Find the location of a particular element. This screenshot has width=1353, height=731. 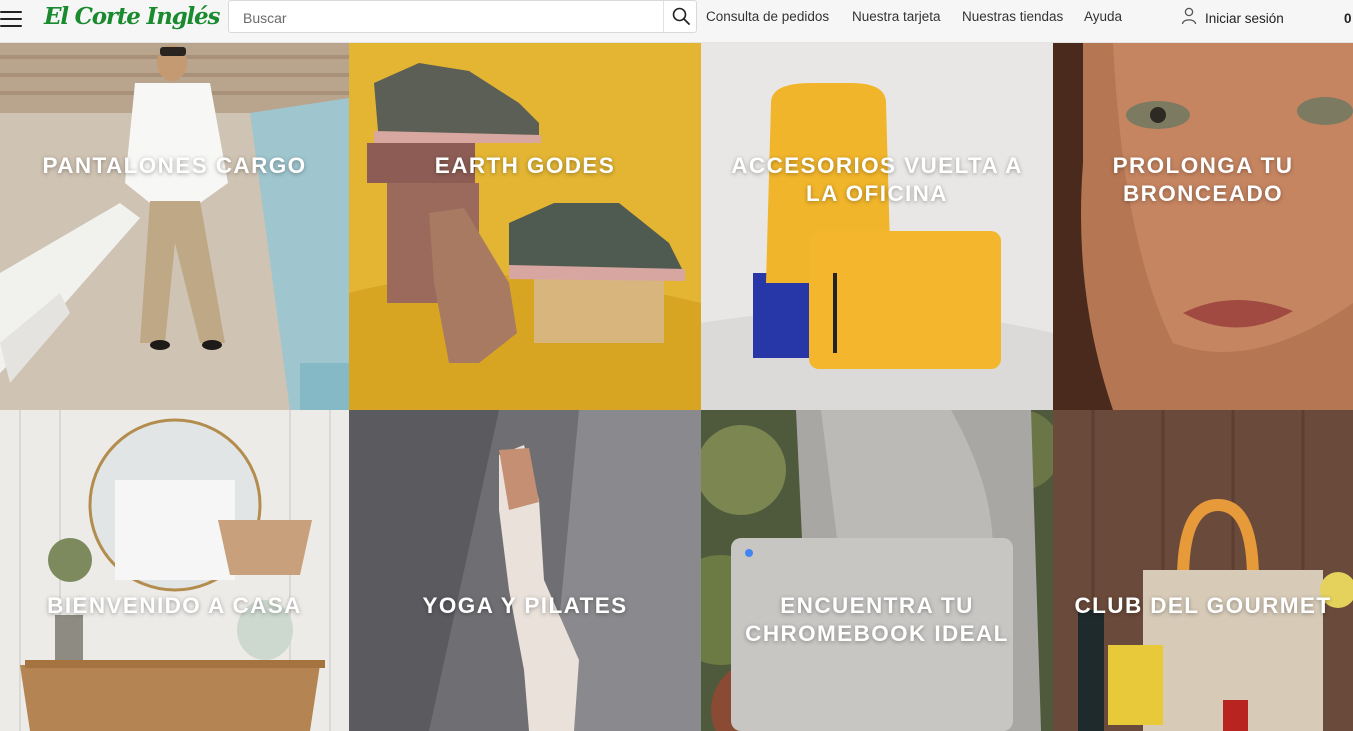

tile-image-woman-cargo-pants is located at coordinates (174, 226).